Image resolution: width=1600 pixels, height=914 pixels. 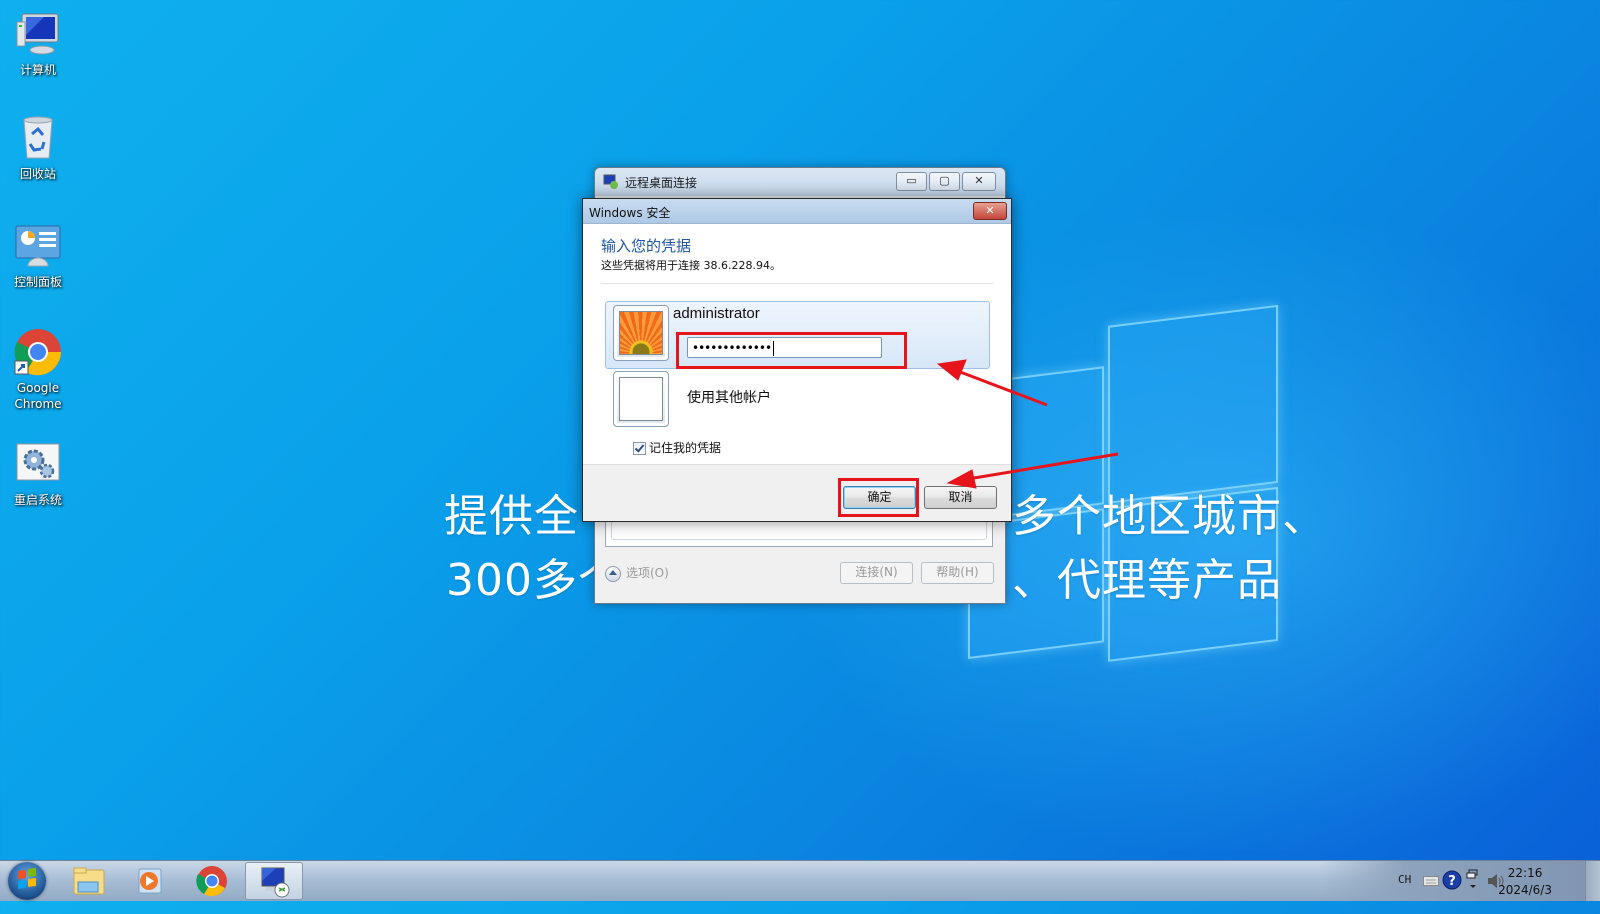 What do you see at coordinates (800, 182) in the screenshot?
I see `rdp-title-bar: 远程桌面连接 ▭ ▢ ✕` at bounding box center [800, 182].